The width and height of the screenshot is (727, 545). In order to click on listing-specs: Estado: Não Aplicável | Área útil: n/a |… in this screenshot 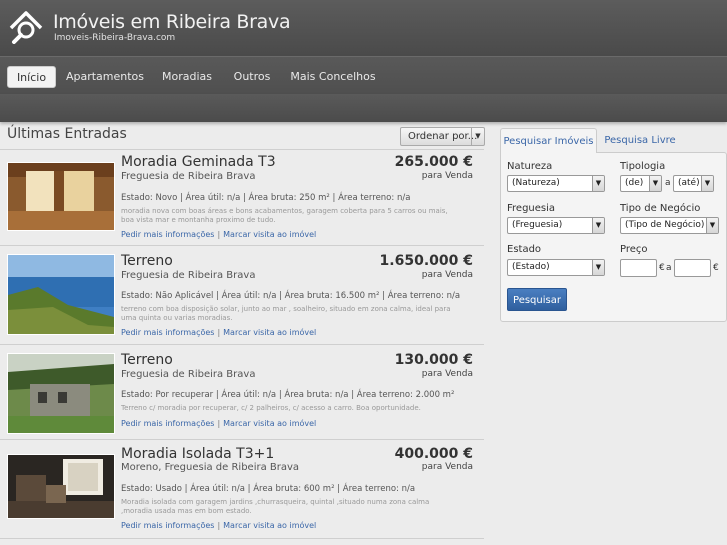, I will do `click(291, 296)`.